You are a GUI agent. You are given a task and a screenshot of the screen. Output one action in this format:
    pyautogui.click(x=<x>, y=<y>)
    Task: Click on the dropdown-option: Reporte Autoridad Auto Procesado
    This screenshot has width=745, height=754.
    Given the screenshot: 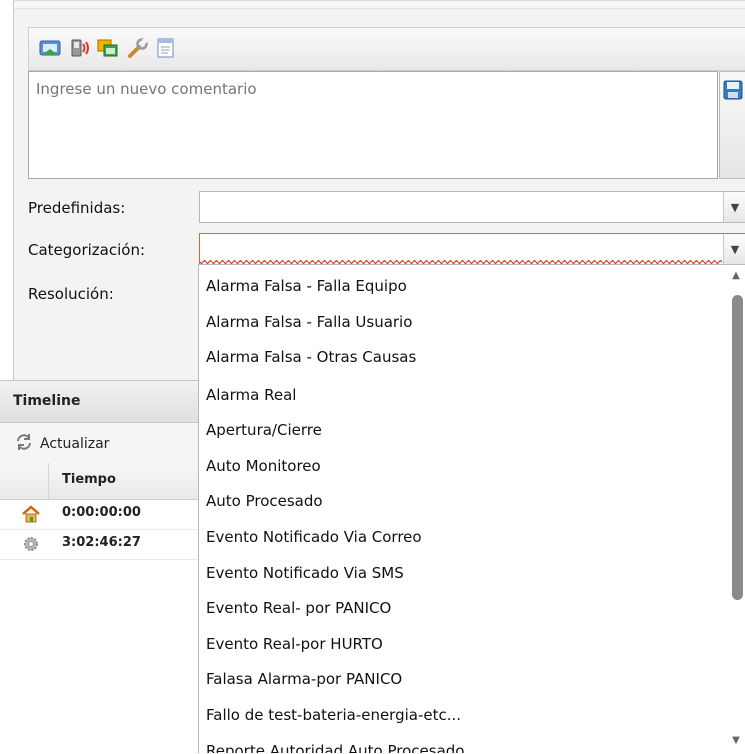 What is the action you would take?
    pyautogui.click(x=335, y=747)
    